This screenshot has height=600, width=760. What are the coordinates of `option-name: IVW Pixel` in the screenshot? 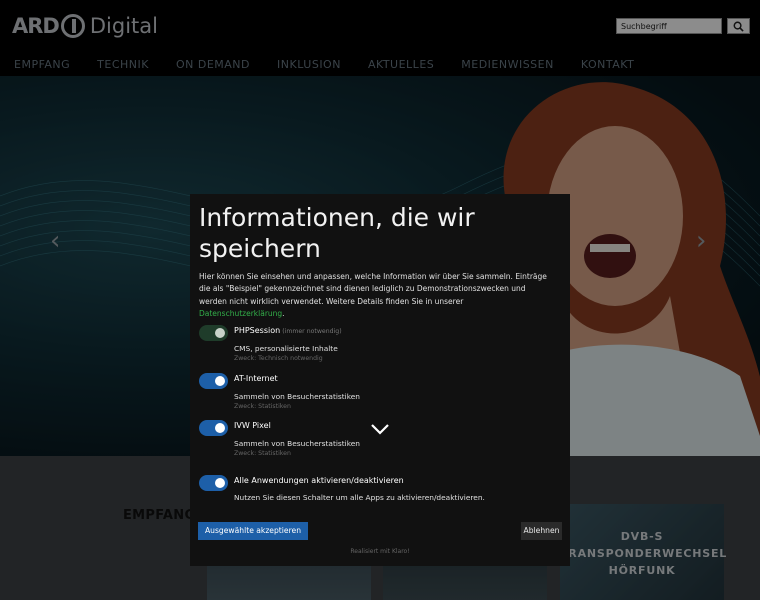 It's located at (252, 425).